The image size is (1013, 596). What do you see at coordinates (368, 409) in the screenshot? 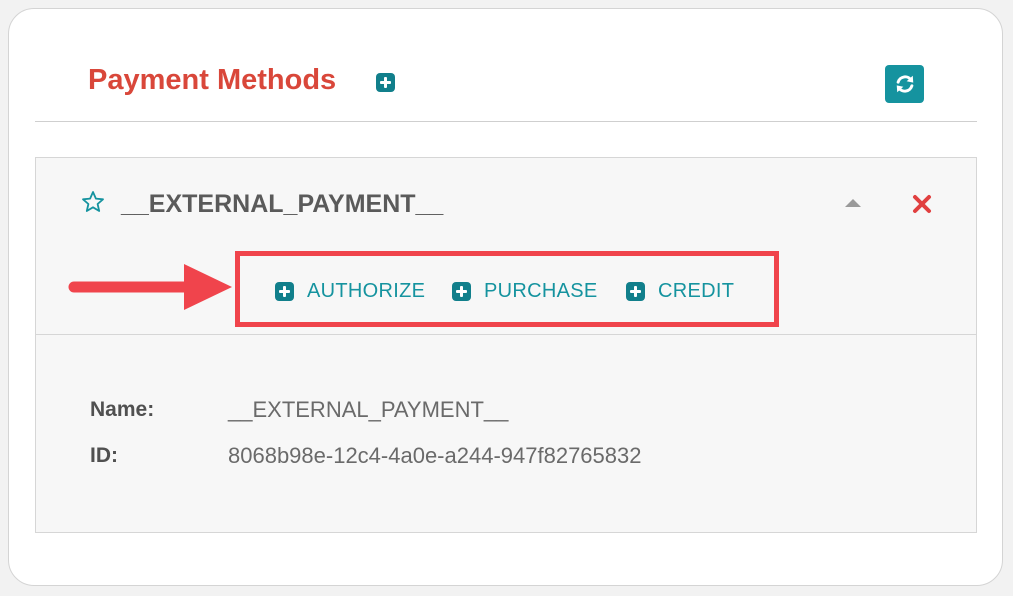
I see `name-value: __EXTERNAL_PAYMENT__` at bounding box center [368, 409].